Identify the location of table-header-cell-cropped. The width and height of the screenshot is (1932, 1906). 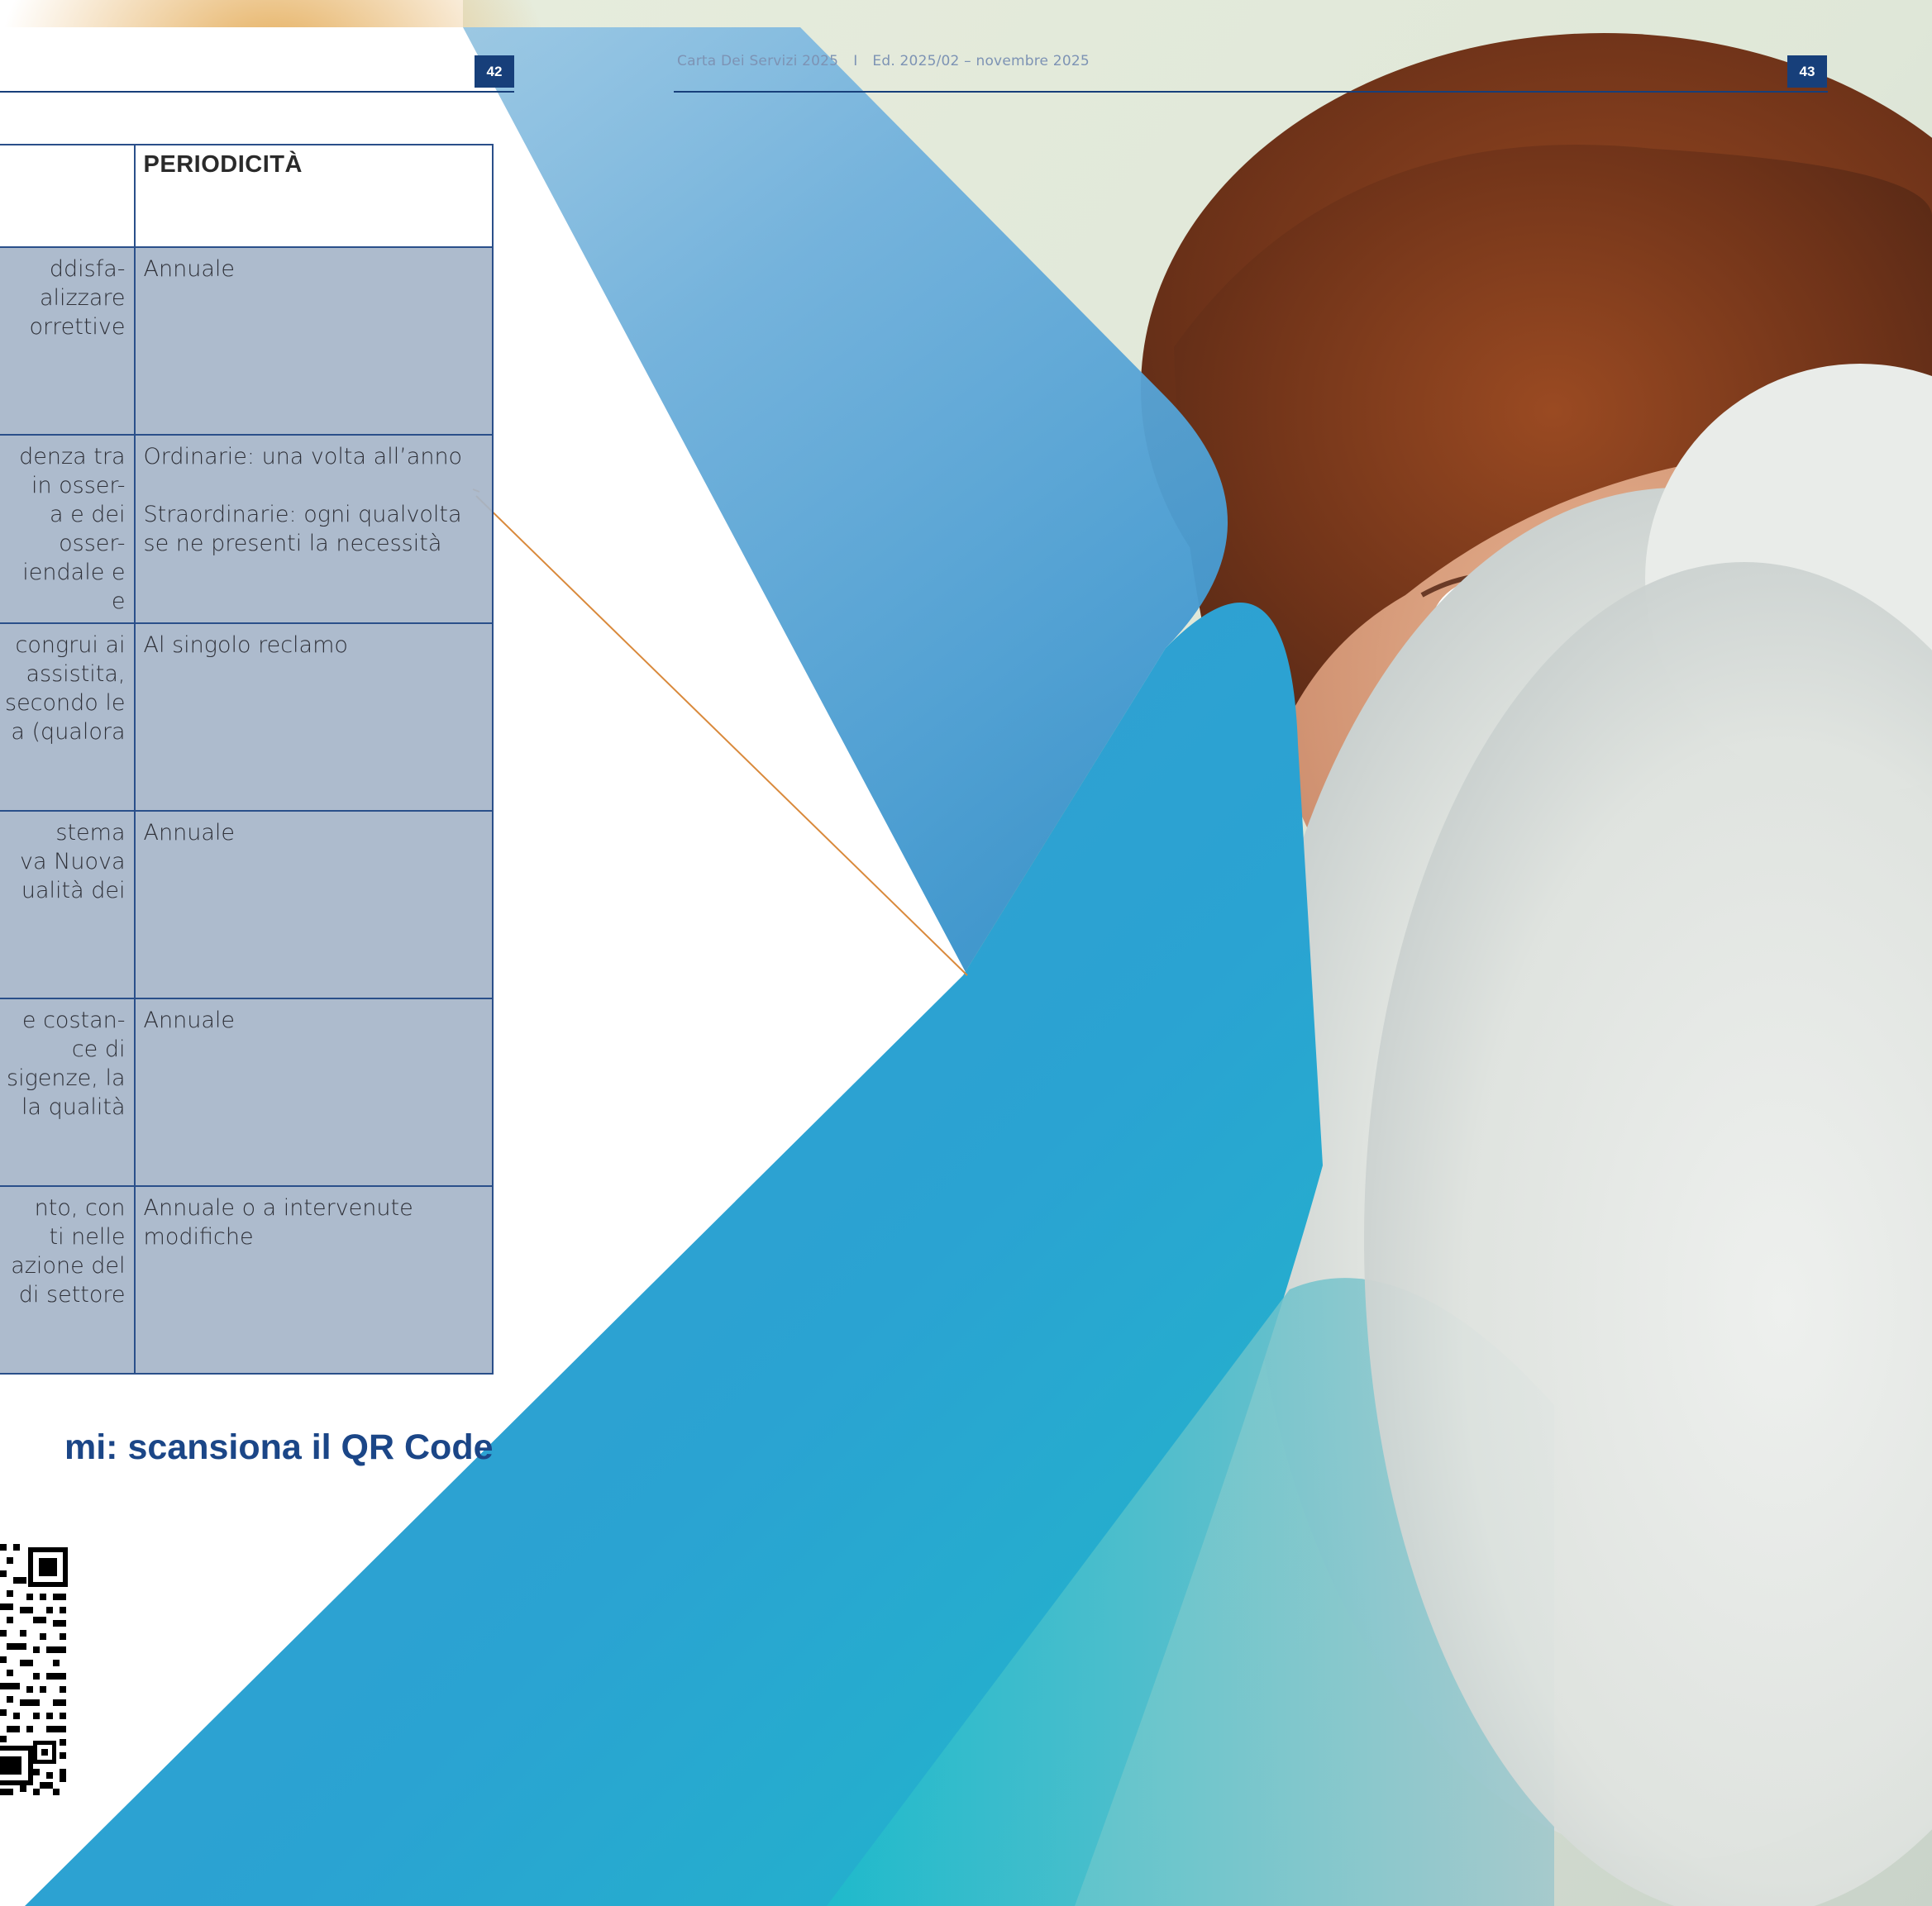
(68, 196).